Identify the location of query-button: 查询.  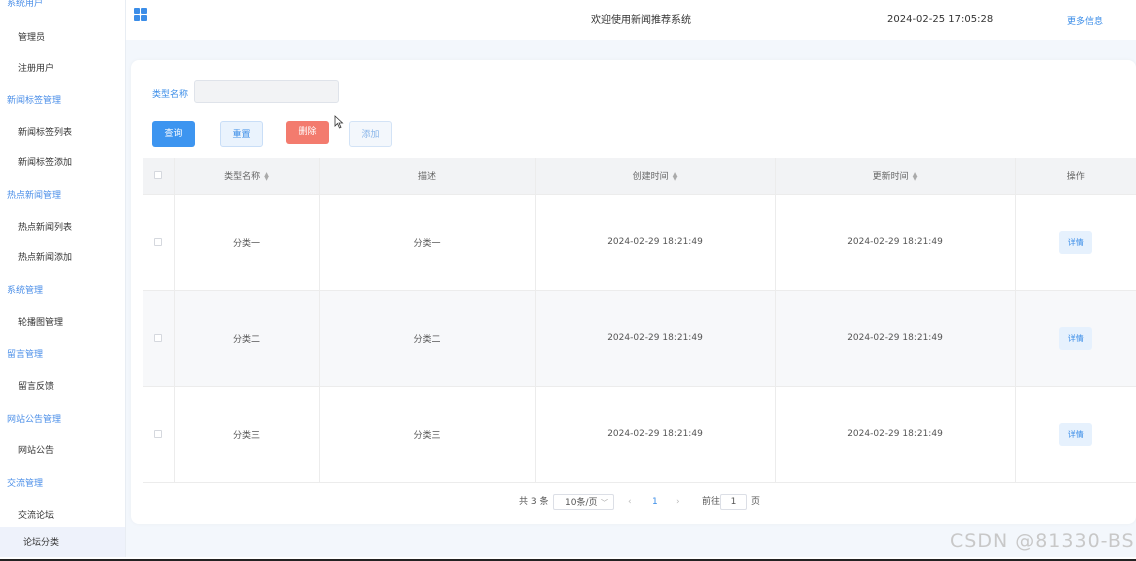
(173, 134).